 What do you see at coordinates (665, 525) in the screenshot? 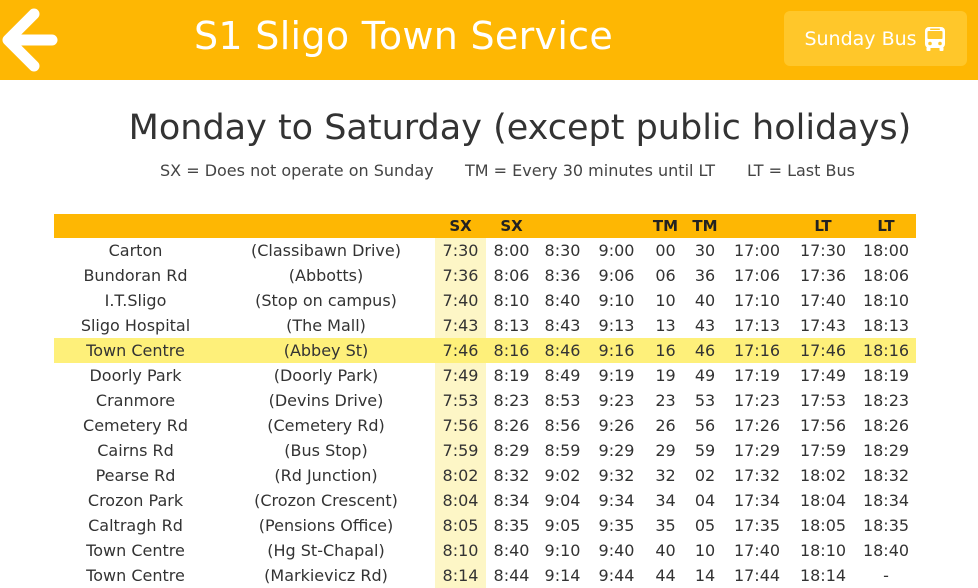
I see `departure-time: 35` at bounding box center [665, 525].